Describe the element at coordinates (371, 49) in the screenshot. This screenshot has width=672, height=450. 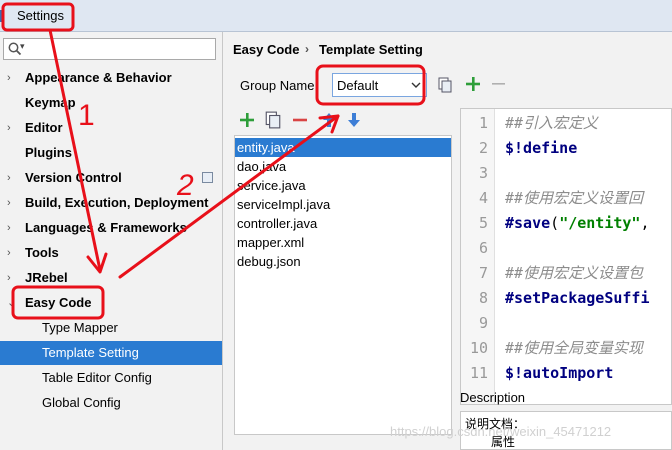
I see `breadcrumb-current: Template Setting` at that location.